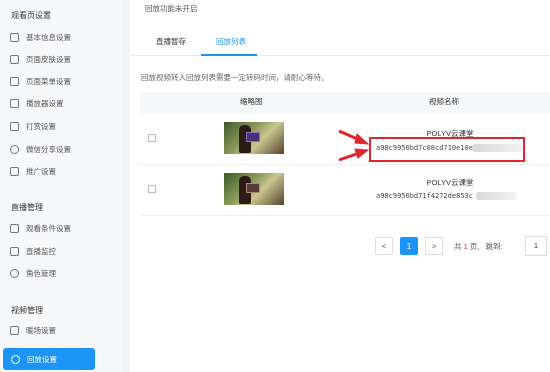 The image size is (550, 372). Describe the element at coordinates (496, 196) in the screenshot. I see `redacted-text` at that location.